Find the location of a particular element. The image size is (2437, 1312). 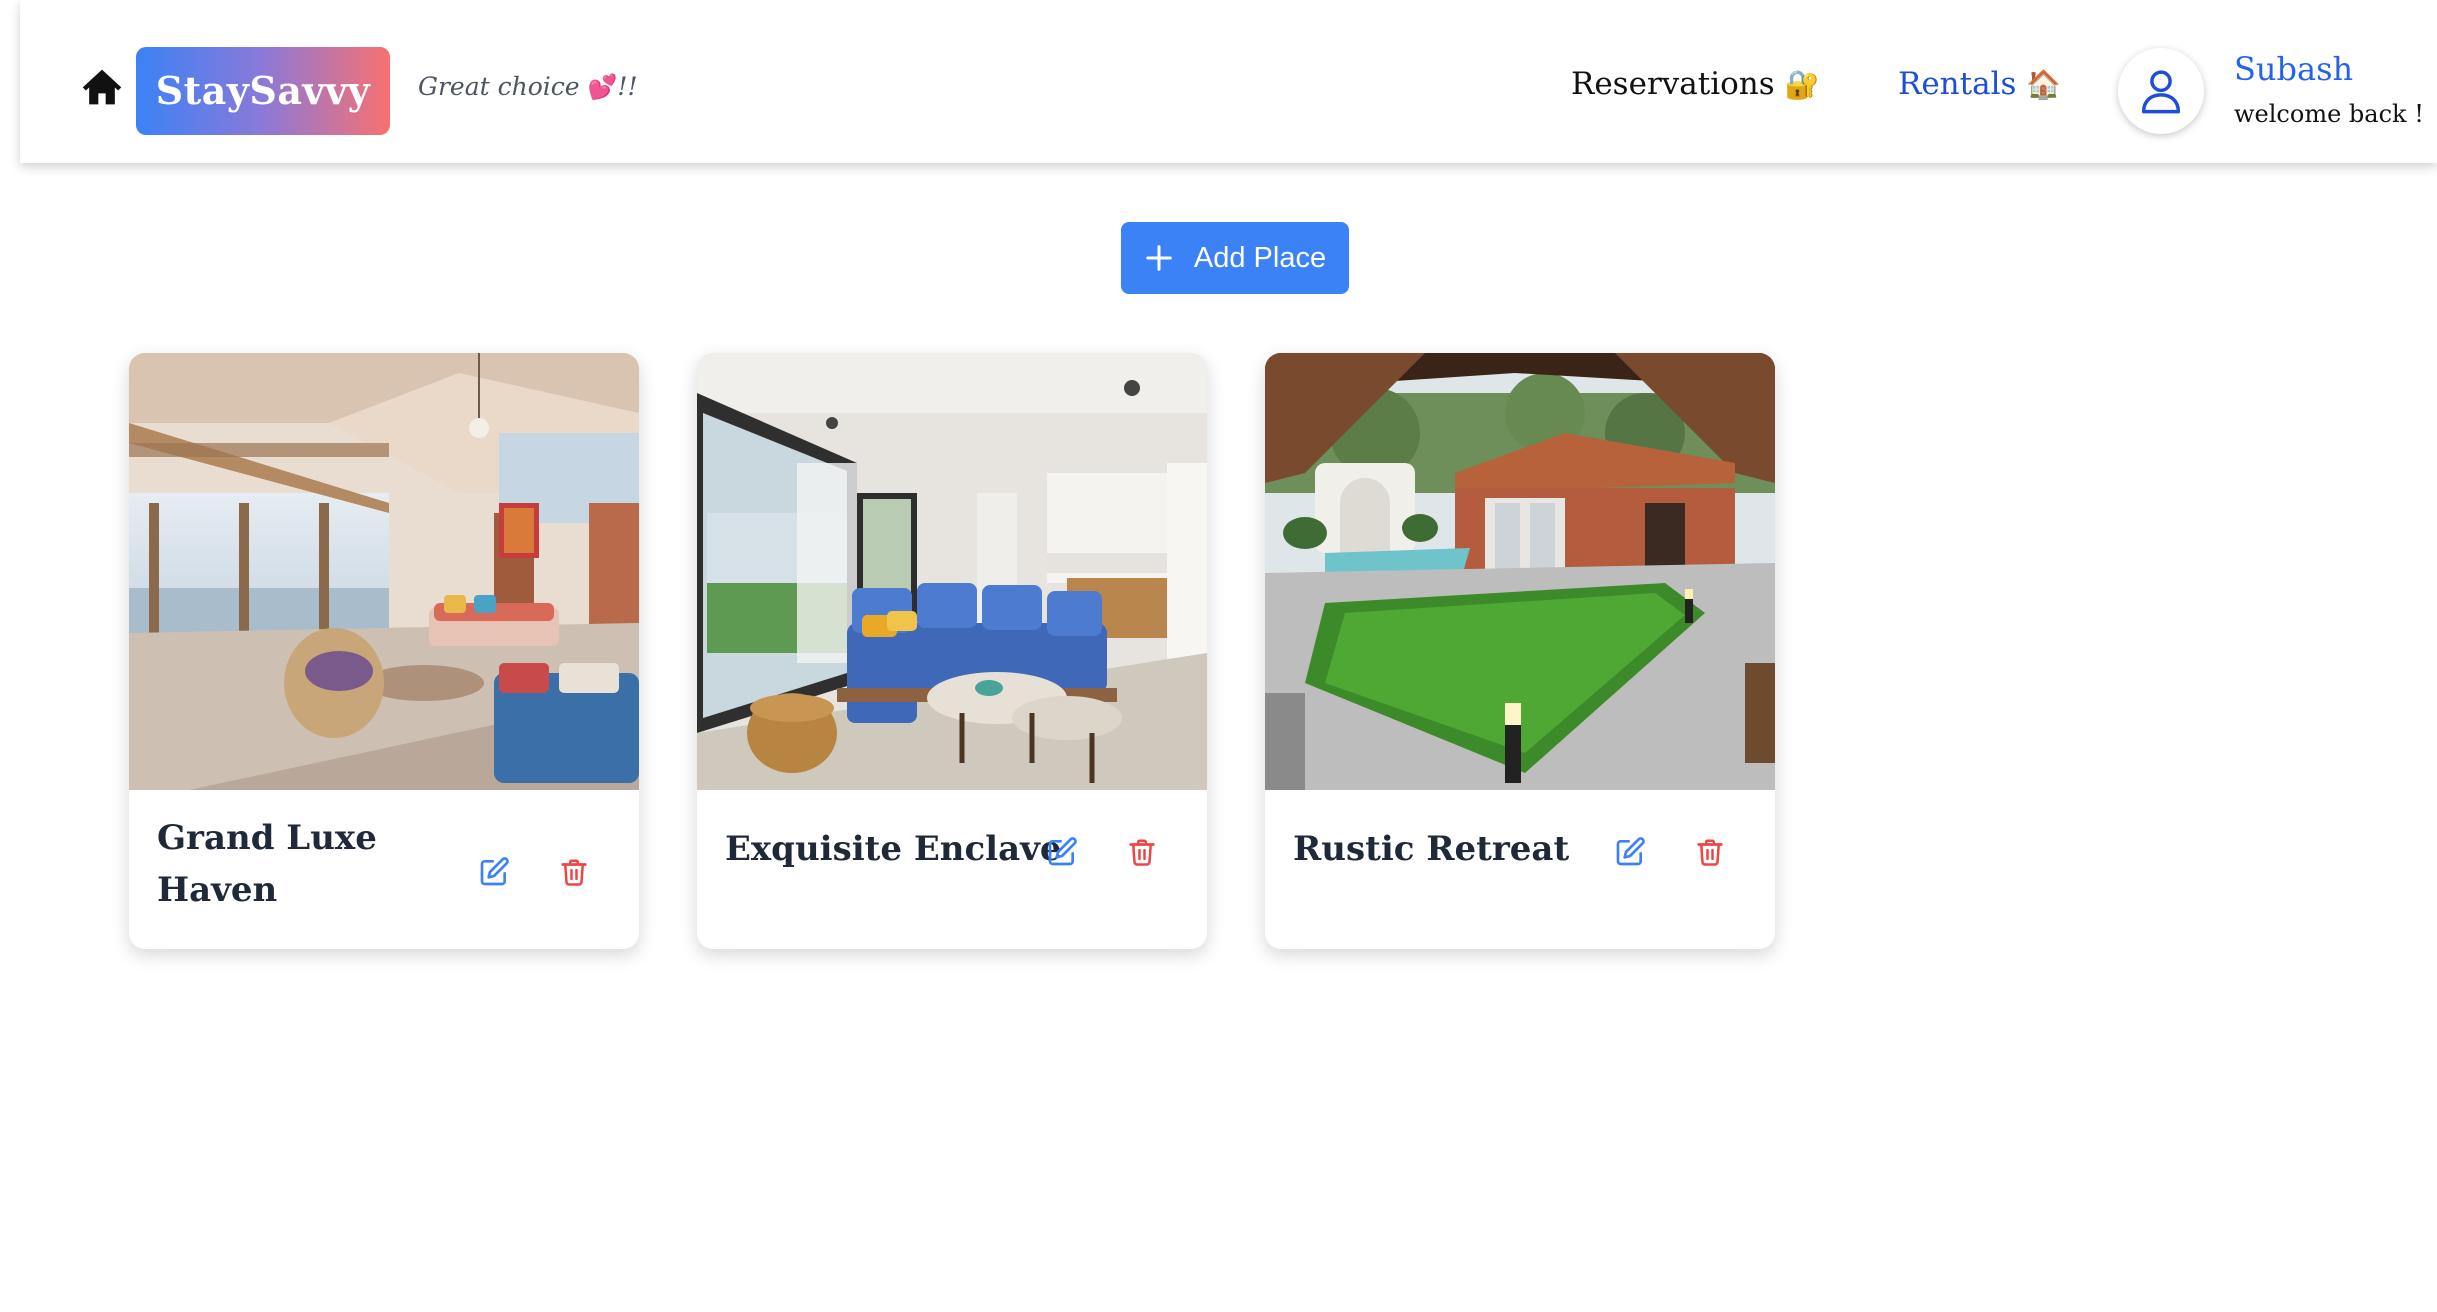

tagline-suffix: !! is located at coordinates (627, 86).